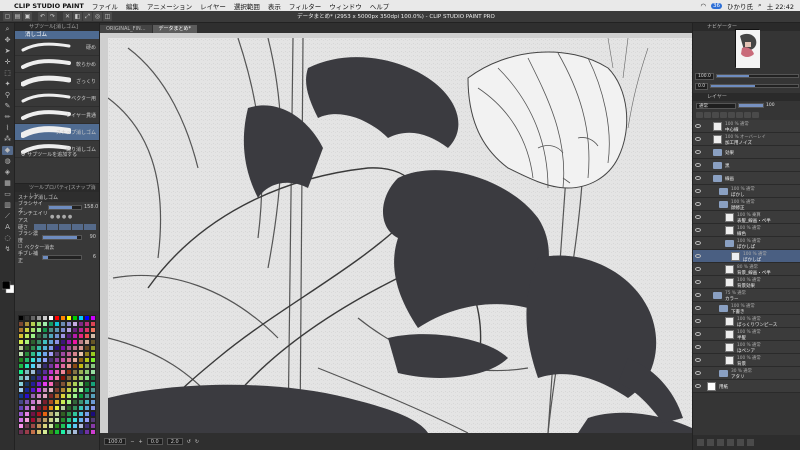  What do you see at coordinates (746, 321) in the screenshot?
I see `layer-row: 100 % 通常 ぼっくりワンピース` at bounding box center [746, 321].